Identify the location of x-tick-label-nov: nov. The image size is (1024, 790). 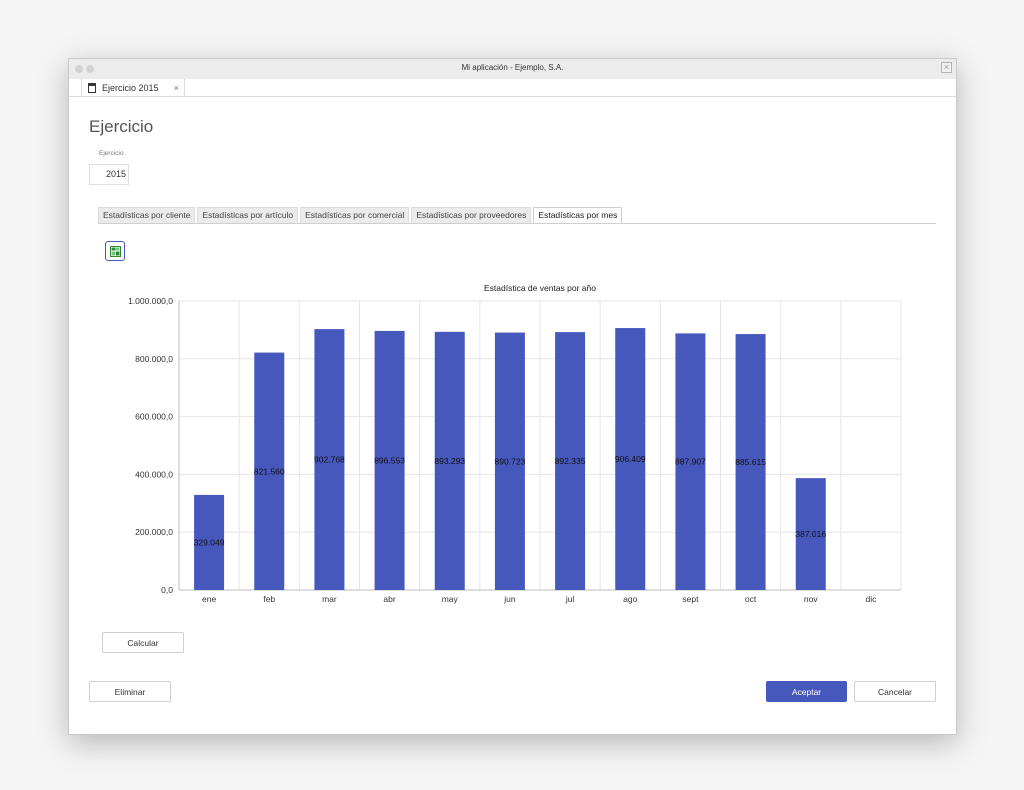
(811, 599).